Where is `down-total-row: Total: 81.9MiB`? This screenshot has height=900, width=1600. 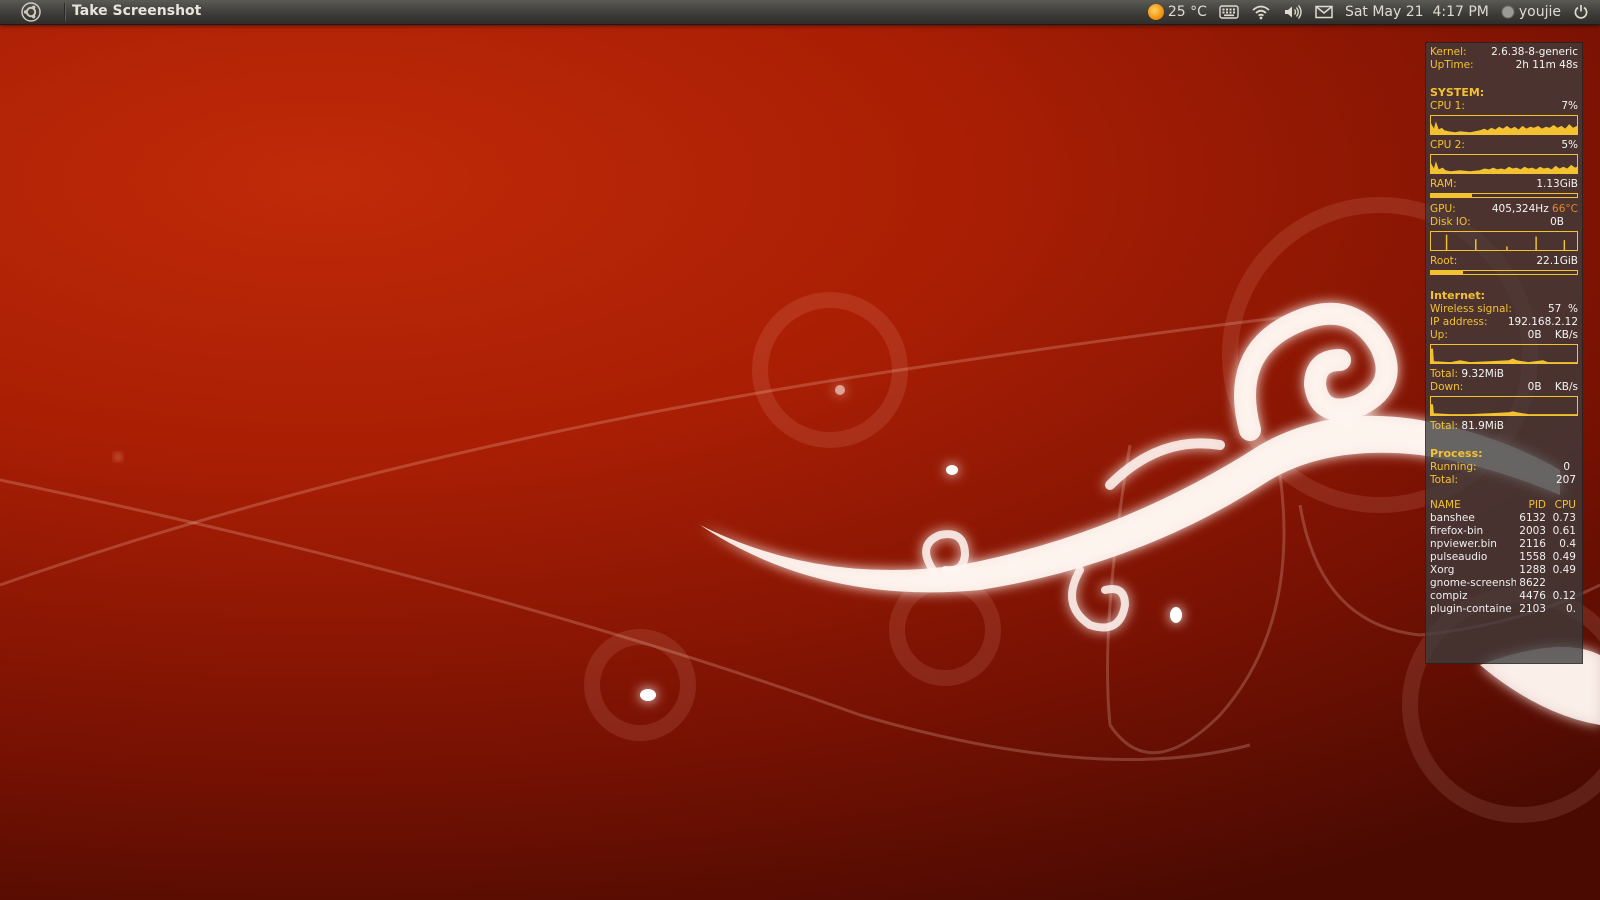
down-total-row: Total: 81.9MiB is located at coordinates (1504, 426).